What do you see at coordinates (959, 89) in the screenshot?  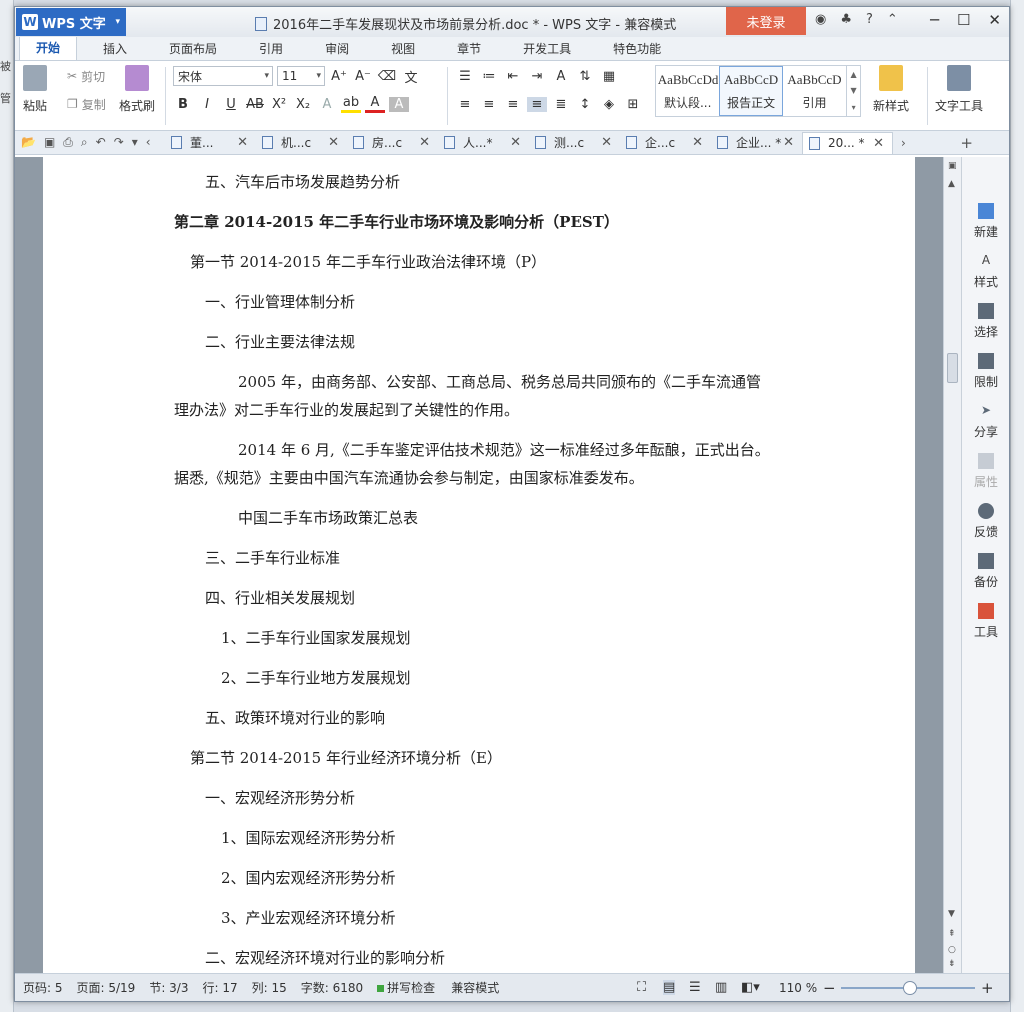 I see `text-tools-button: 文字工具` at bounding box center [959, 89].